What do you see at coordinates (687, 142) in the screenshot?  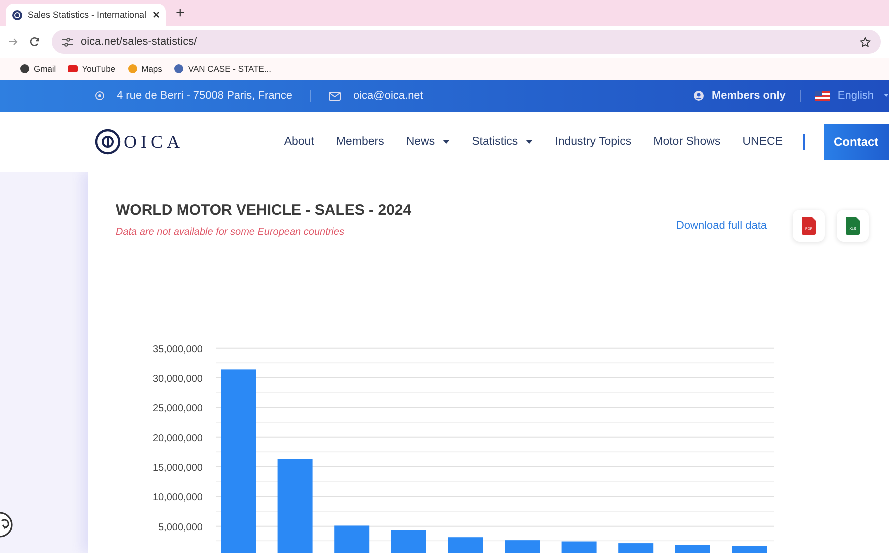 I see `nav-link: Motor Shows` at bounding box center [687, 142].